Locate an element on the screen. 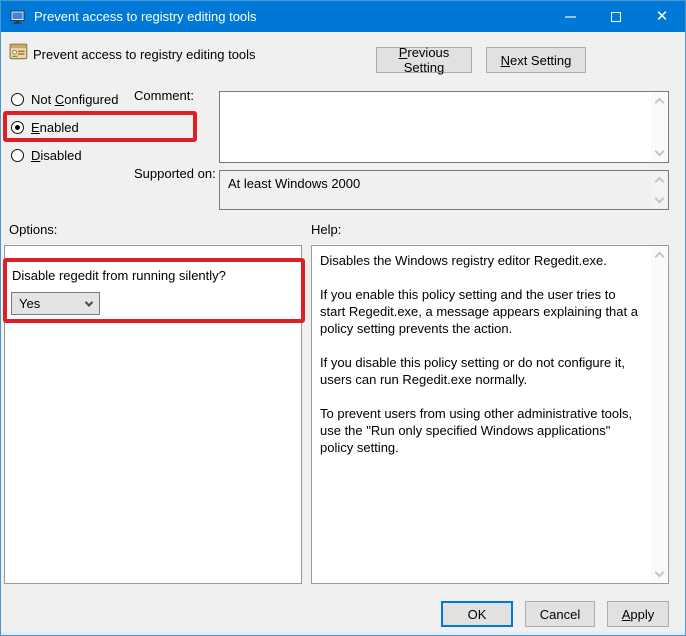 This screenshot has height=636, width=686. apply-button: Apply is located at coordinates (638, 614).